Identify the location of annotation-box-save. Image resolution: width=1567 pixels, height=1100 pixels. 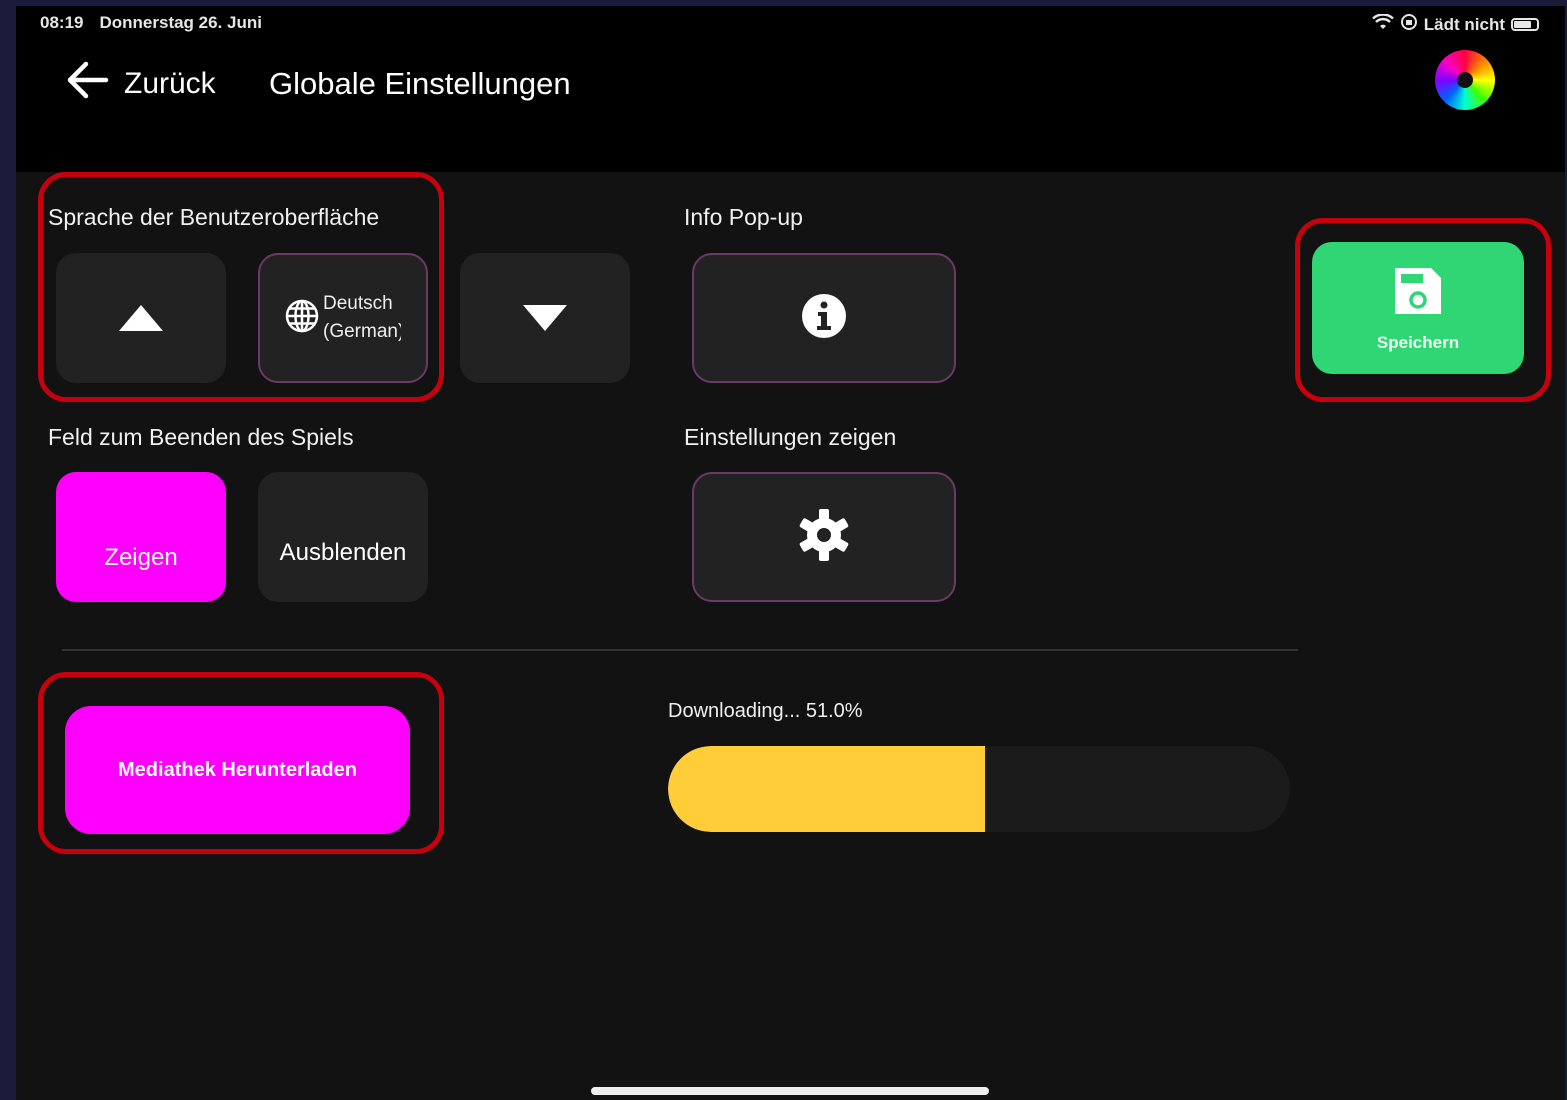
(1423, 310).